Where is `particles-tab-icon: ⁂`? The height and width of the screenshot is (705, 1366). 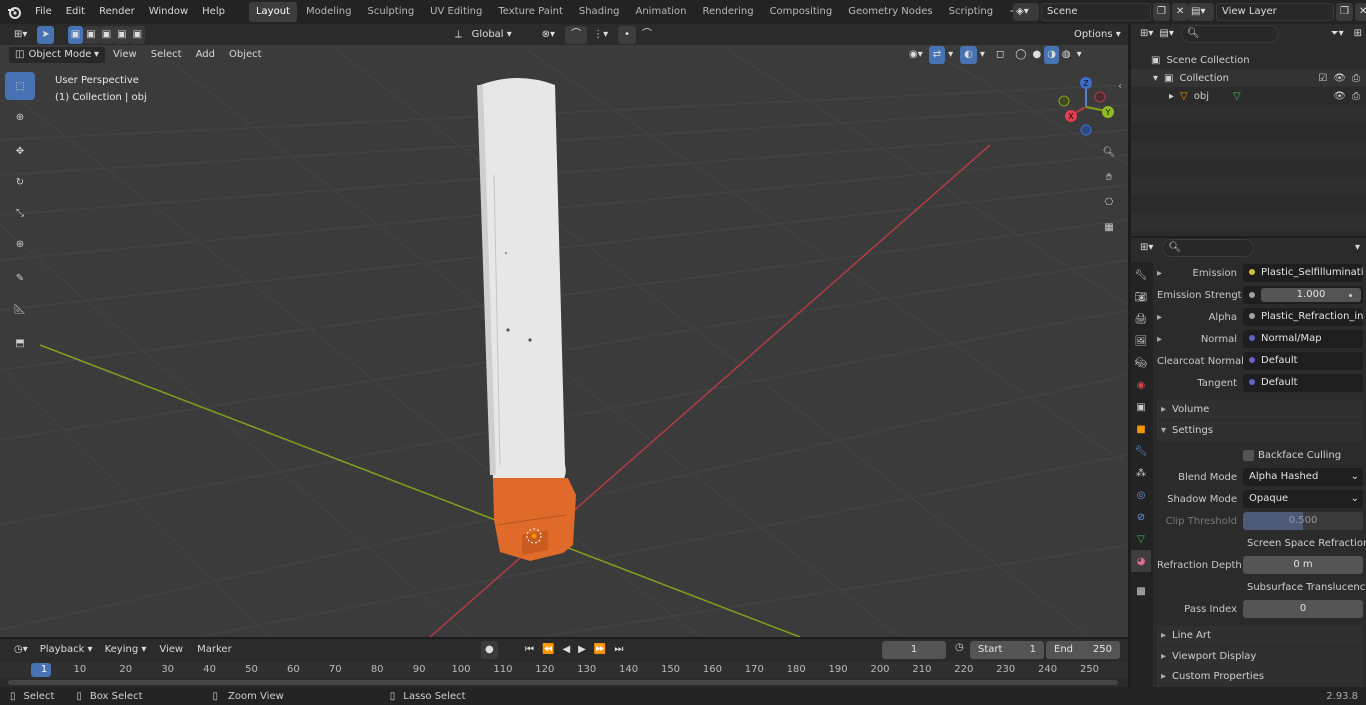
particles-tab-icon: ⁂ is located at coordinates (1141, 473).